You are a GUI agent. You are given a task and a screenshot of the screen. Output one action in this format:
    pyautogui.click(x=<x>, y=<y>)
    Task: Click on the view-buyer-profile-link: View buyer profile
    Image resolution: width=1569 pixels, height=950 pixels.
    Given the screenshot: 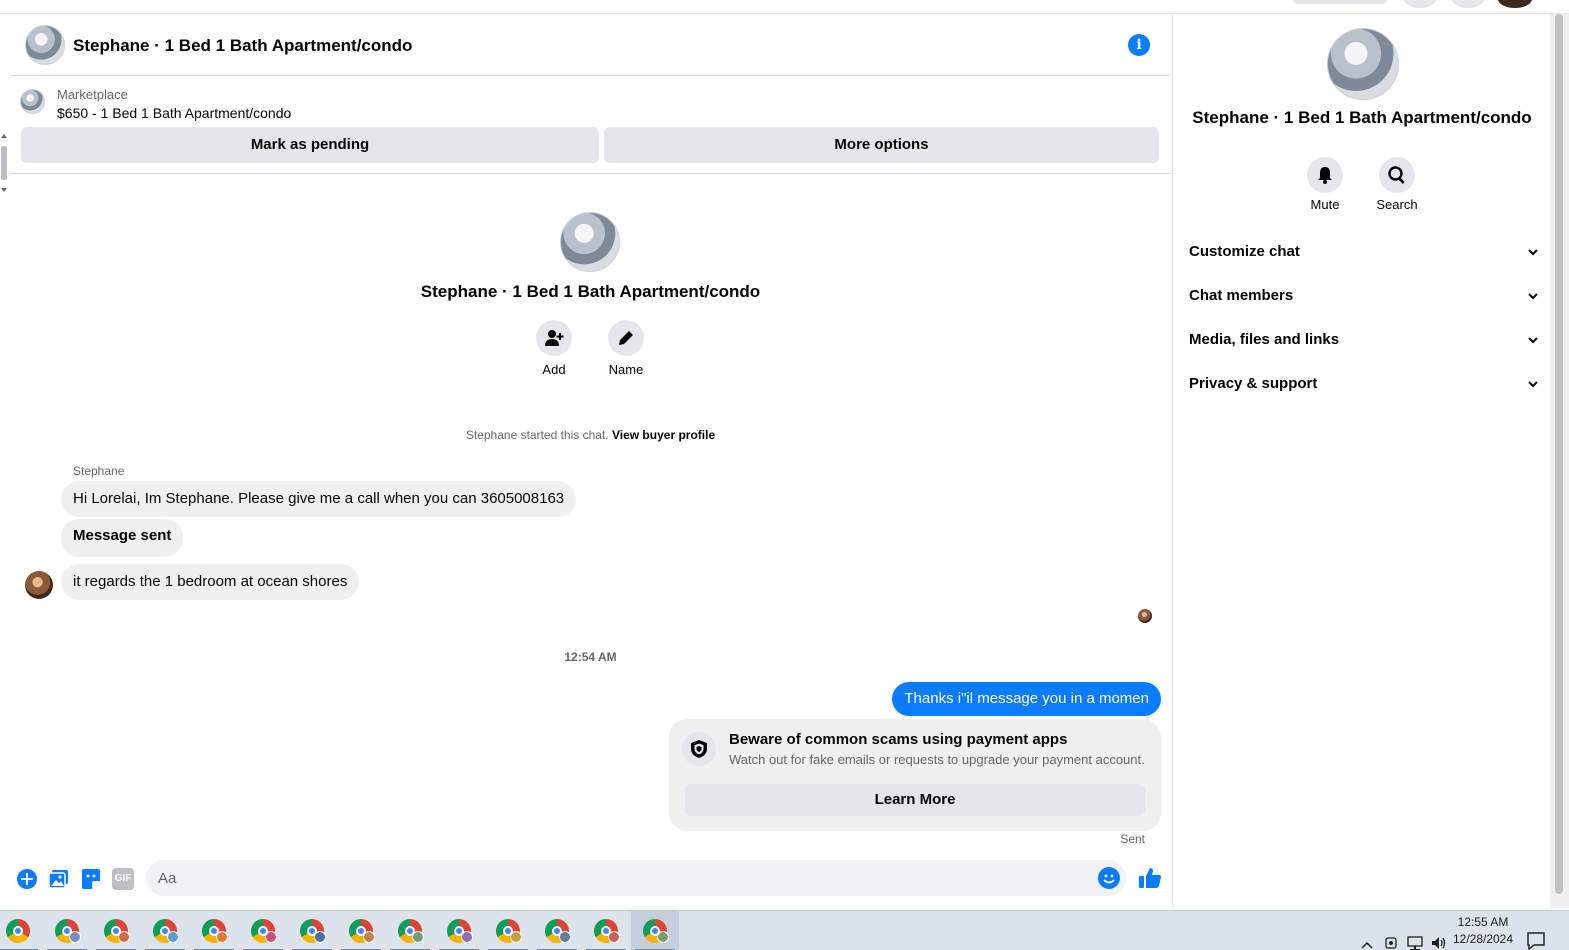 What is the action you would take?
    pyautogui.click(x=663, y=435)
    